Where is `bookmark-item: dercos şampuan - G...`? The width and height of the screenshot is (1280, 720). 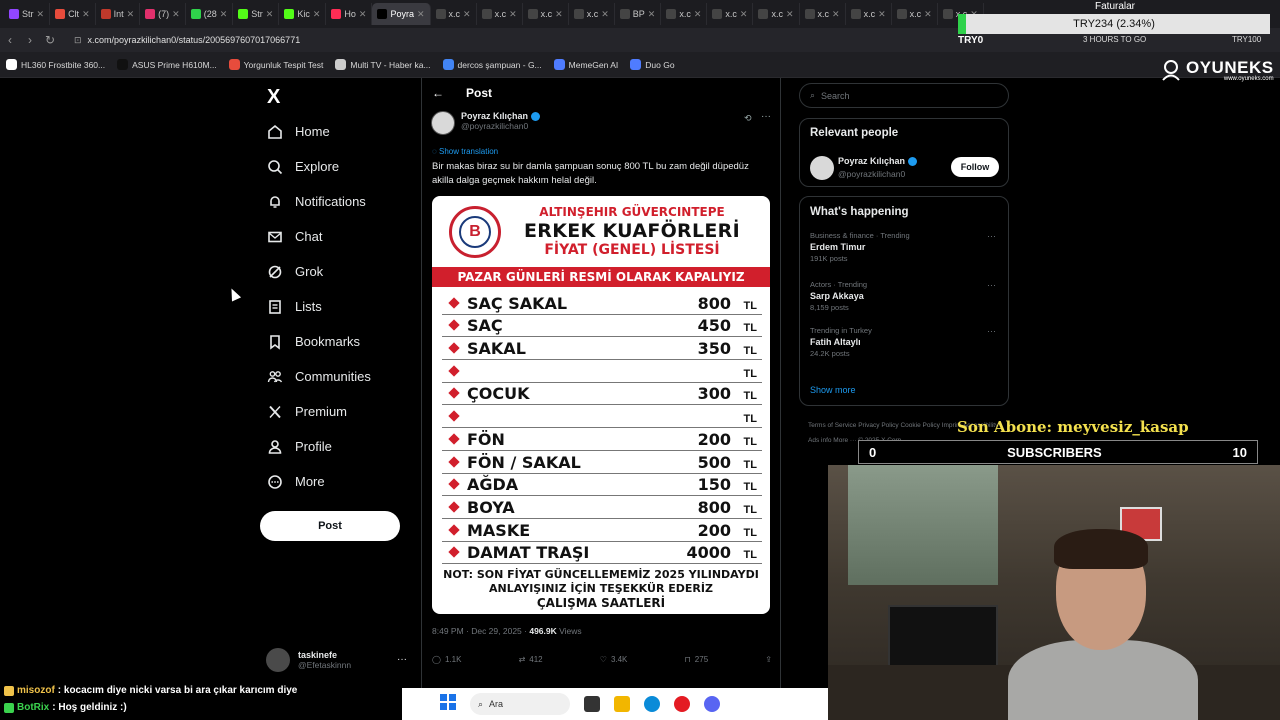 bookmark-item: dercos şampuan - G... is located at coordinates (492, 64).